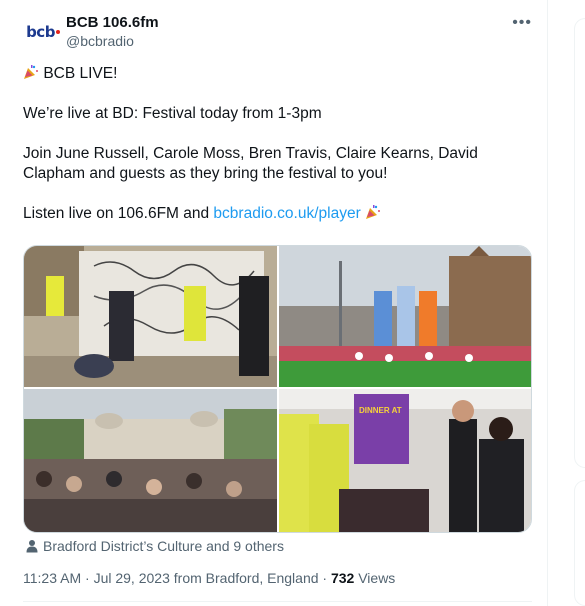 This screenshot has width=585, height=606. I want to click on tweet-line-4-prefix: Listen live on 106.6FM and, so click(118, 213).